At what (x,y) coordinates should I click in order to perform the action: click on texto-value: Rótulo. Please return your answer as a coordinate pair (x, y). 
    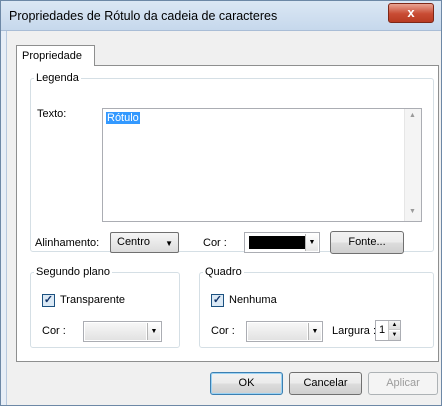
    Looking at the image, I should click on (123, 118).